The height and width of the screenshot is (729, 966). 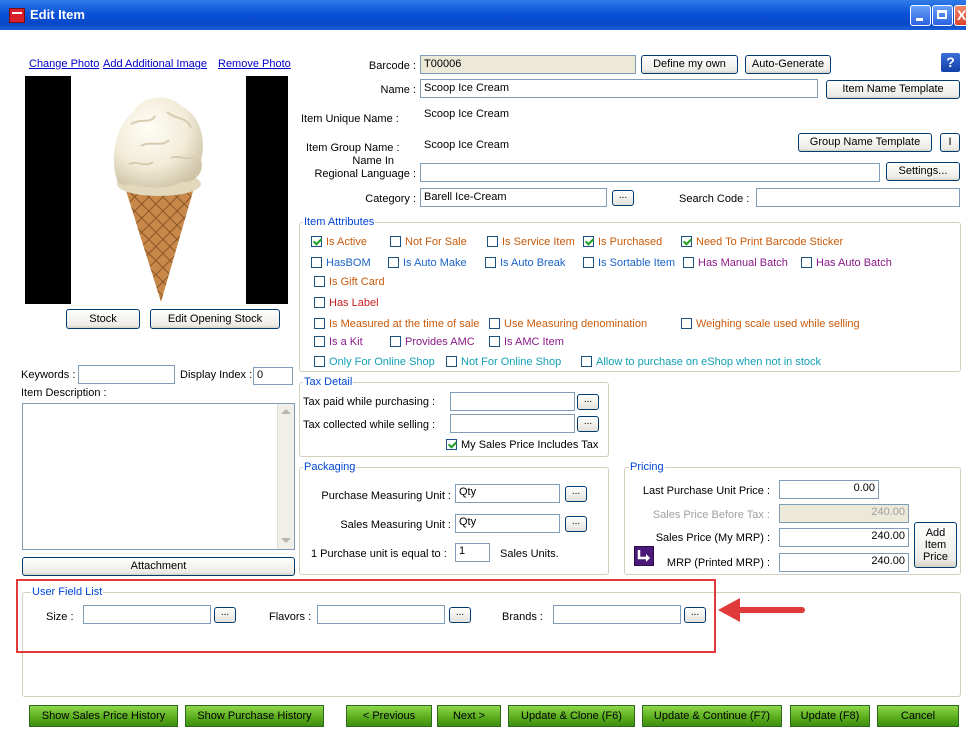 What do you see at coordinates (254, 64) in the screenshot?
I see `remove-photo-link: Remove Photo` at bounding box center [254, 64].